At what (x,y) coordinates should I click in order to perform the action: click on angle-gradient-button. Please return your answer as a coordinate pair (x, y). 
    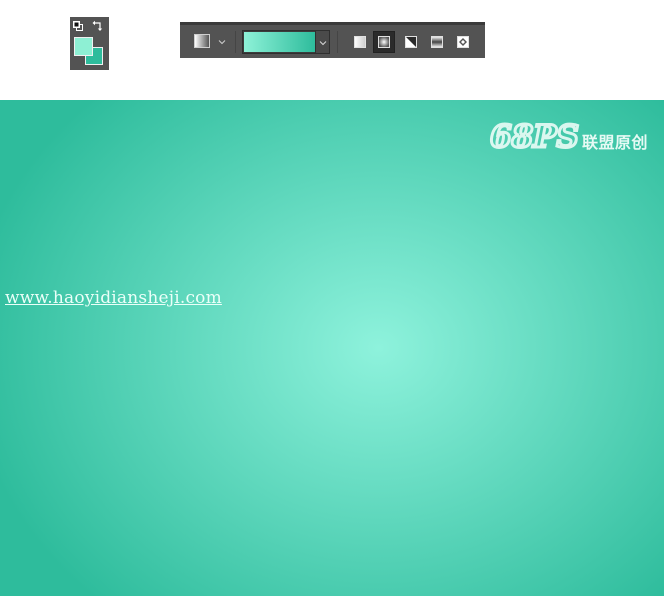
    Looking at the image, I should click on (411, 42).